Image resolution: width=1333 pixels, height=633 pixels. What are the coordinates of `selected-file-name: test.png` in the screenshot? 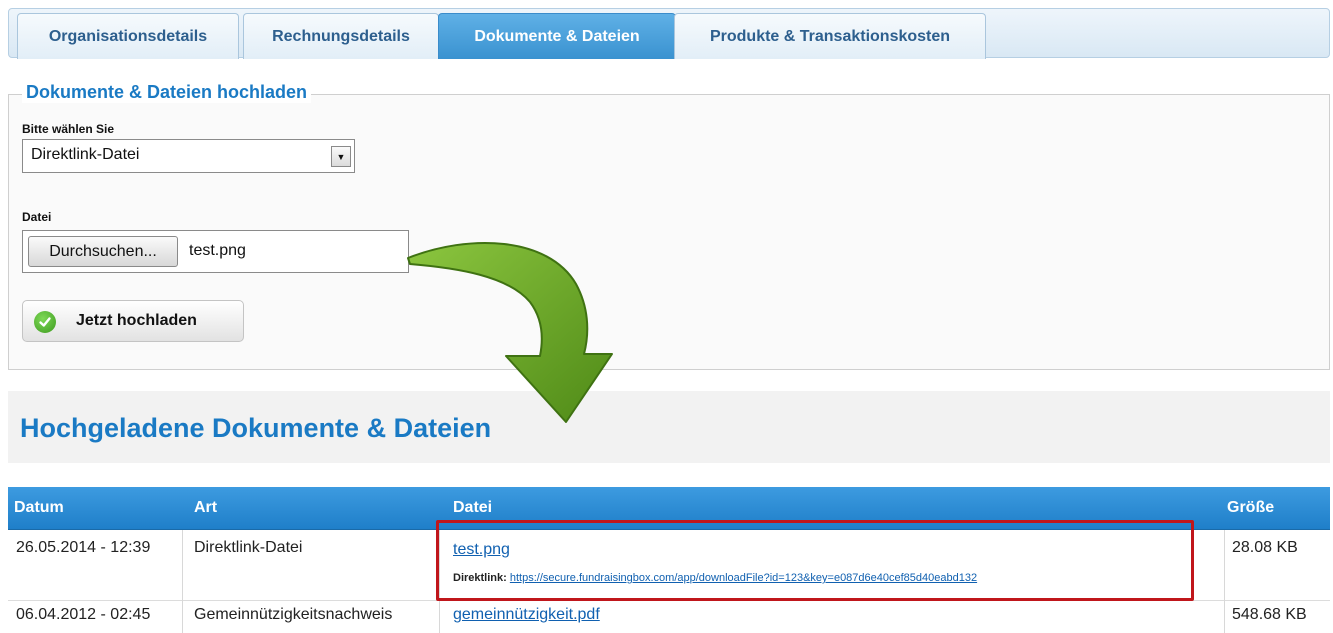 It's located at (217, 250).